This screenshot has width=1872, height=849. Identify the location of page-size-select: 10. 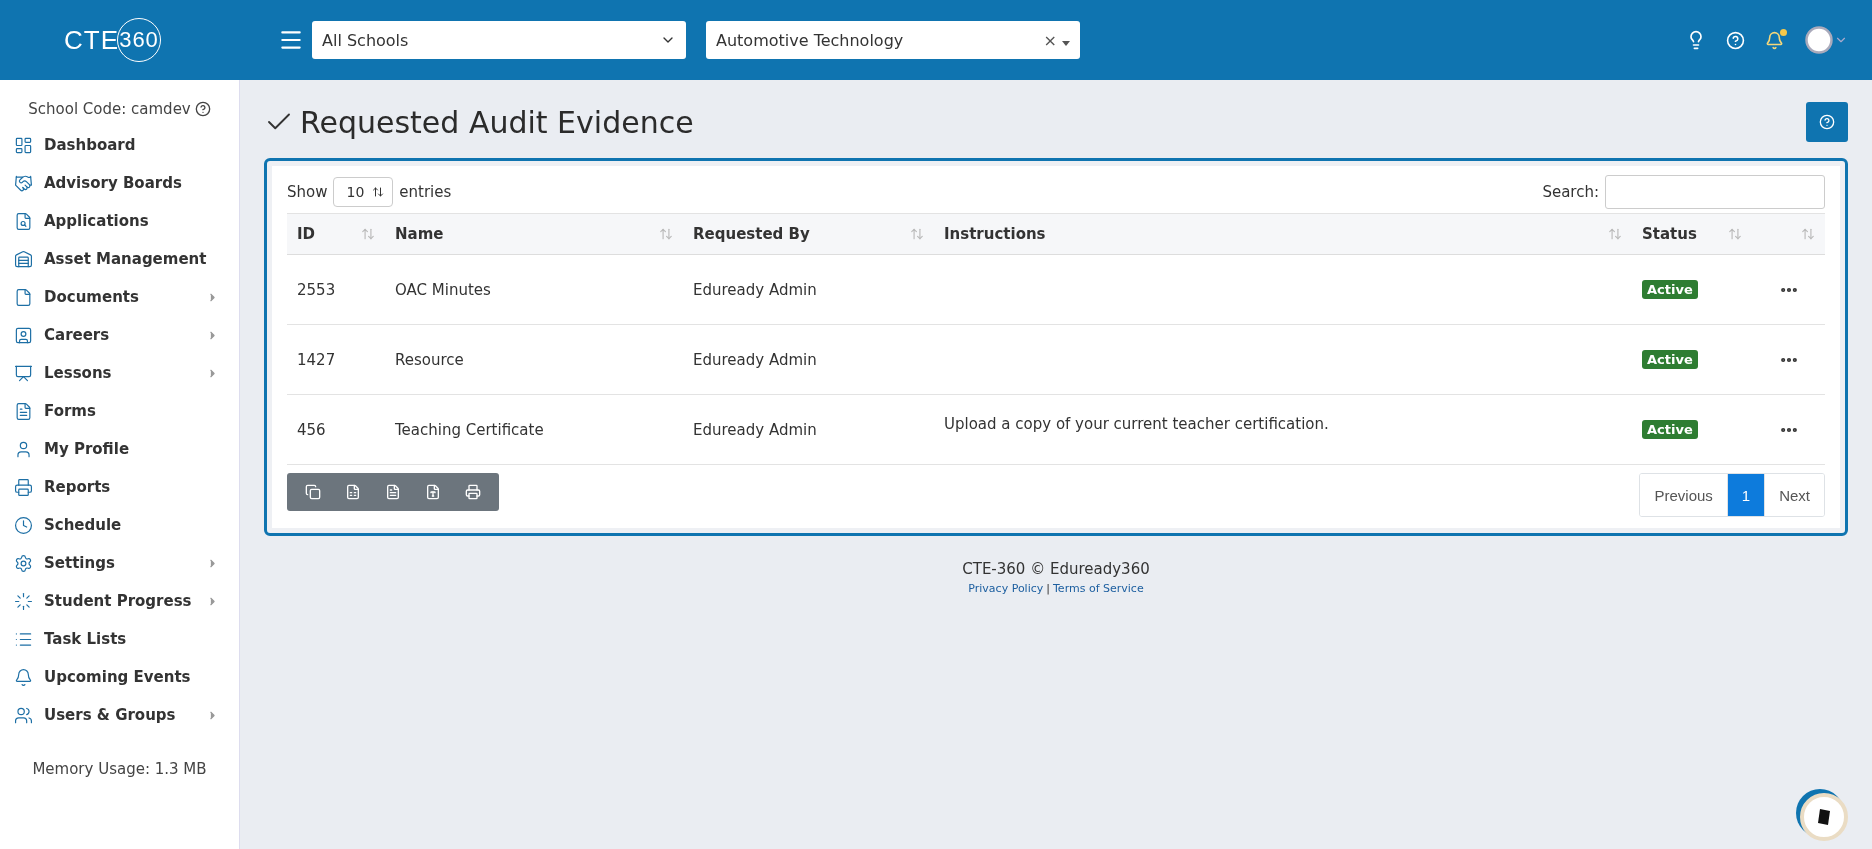
(363, 192).